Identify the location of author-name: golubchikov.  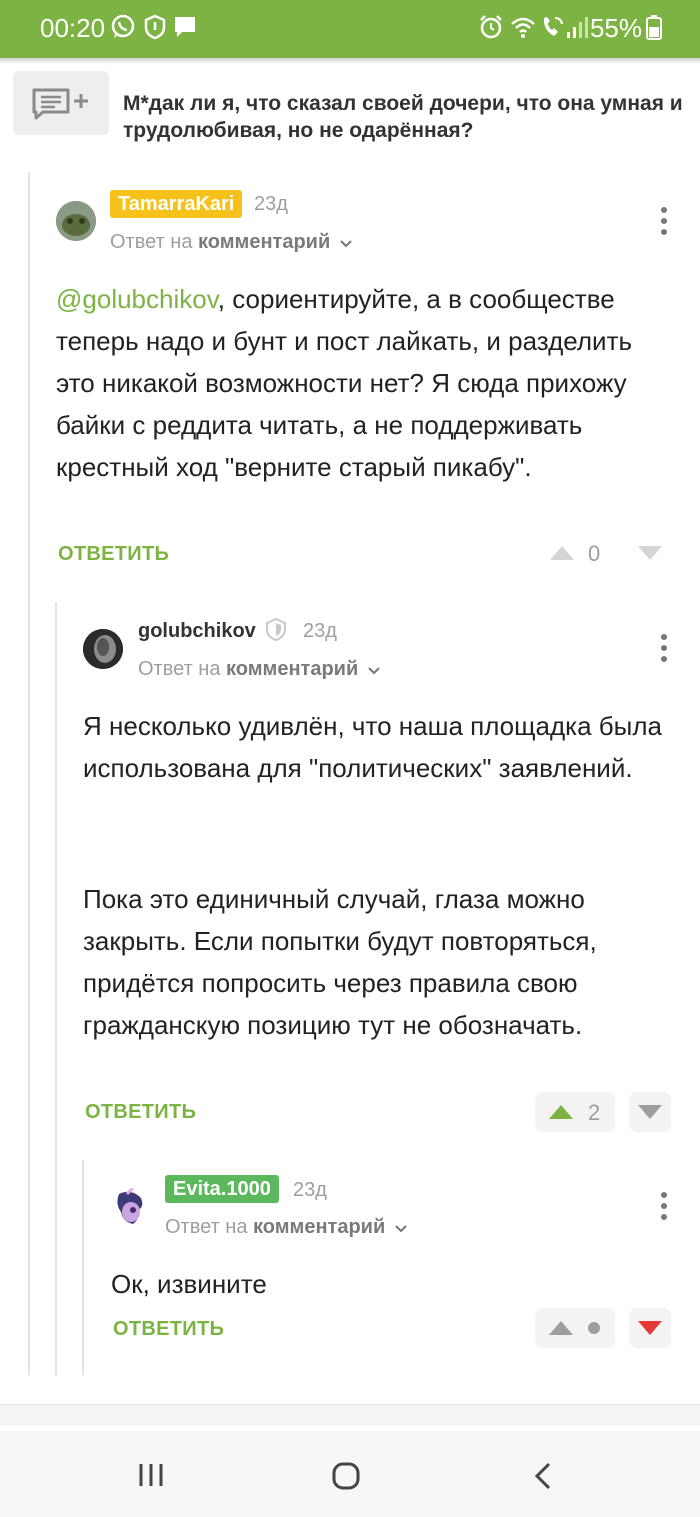
(197, 631).